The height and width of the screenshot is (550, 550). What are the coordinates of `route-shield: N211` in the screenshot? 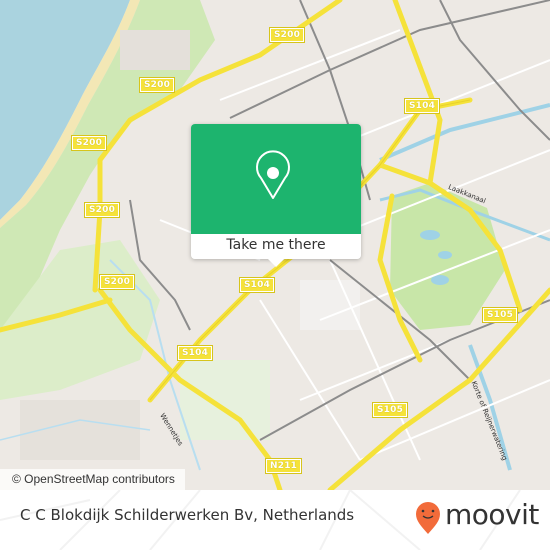 It's located at (284, 466).